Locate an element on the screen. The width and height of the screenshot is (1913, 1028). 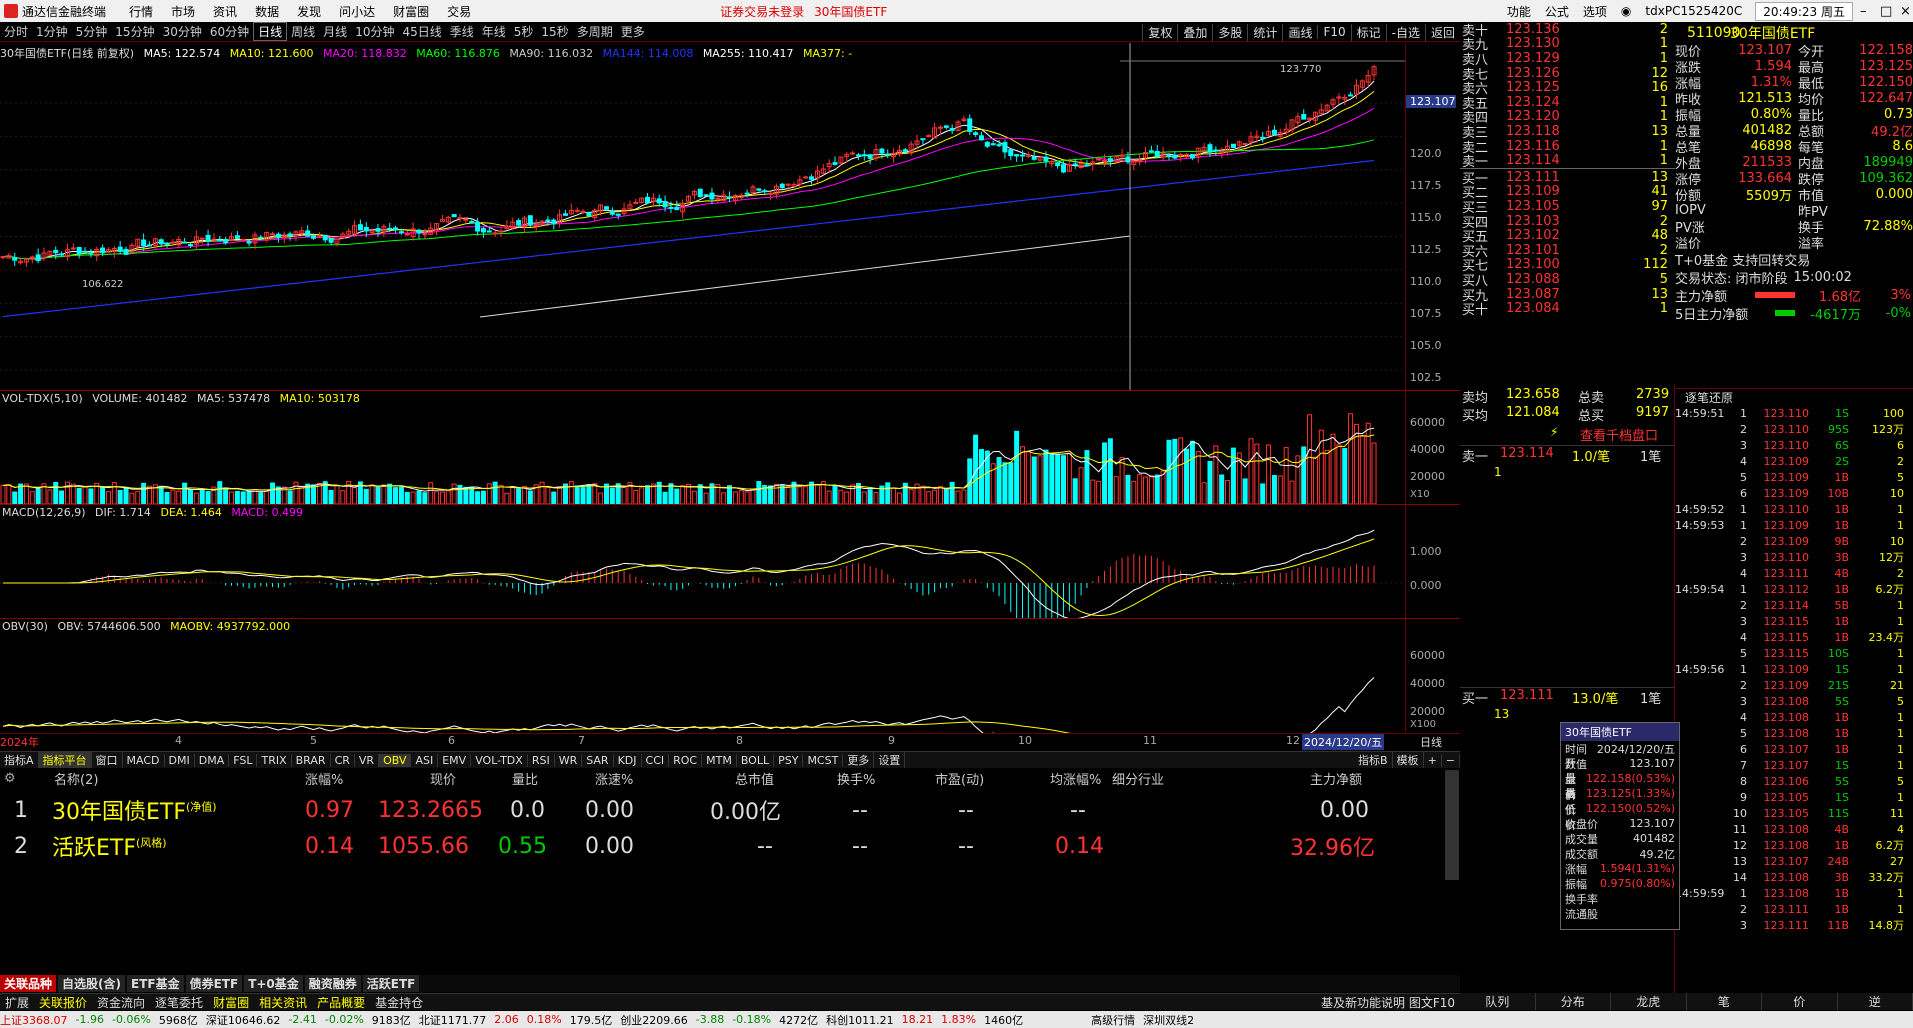
close-icon: × is located at coordinates (1903, 11).